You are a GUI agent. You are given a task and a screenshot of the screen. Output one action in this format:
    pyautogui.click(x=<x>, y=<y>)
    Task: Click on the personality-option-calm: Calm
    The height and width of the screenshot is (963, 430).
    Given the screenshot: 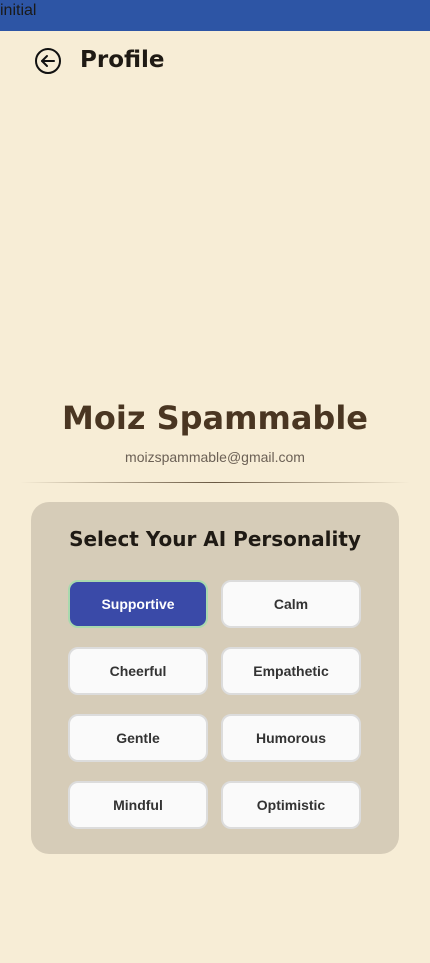 What is the action you would take?
    pyautogui.click(x=291, y=604)
    